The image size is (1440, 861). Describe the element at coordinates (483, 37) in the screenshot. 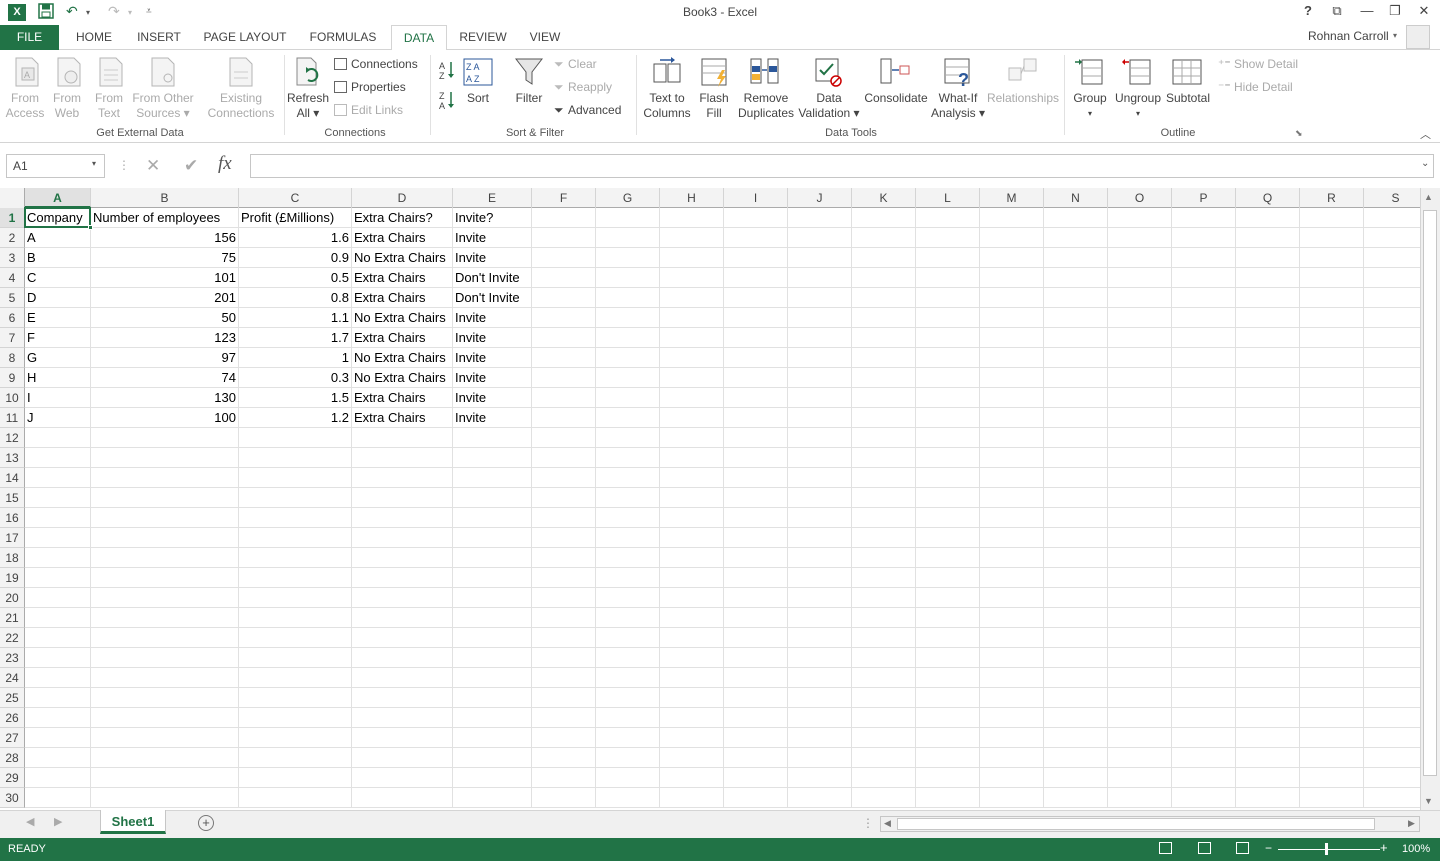

I see `tab-review: REVIEW` at that location.